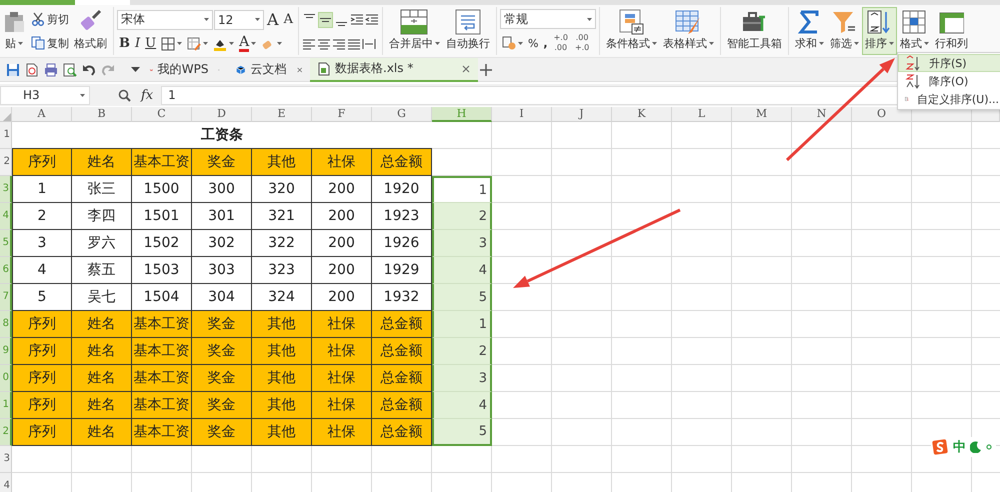 This screenshot has width=1000, height=492. What do you see at coordinates (222, 270) in the screenshot?
I see `table-cell: 303` at bounding box center [222, 270].